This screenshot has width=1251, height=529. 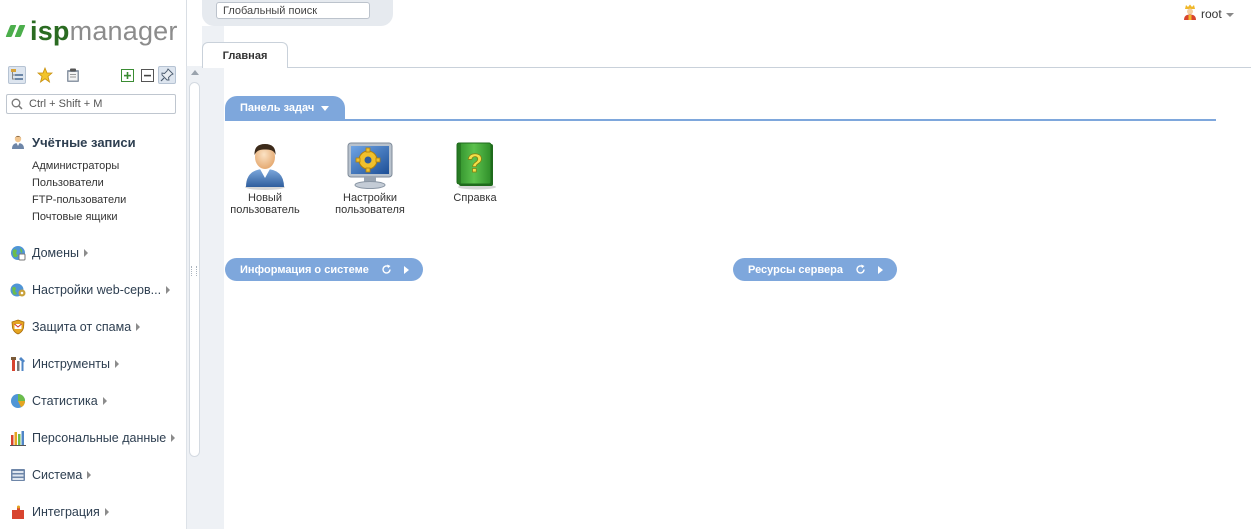 I want to click on tab-label: Главная, so click(x=245, y=55).